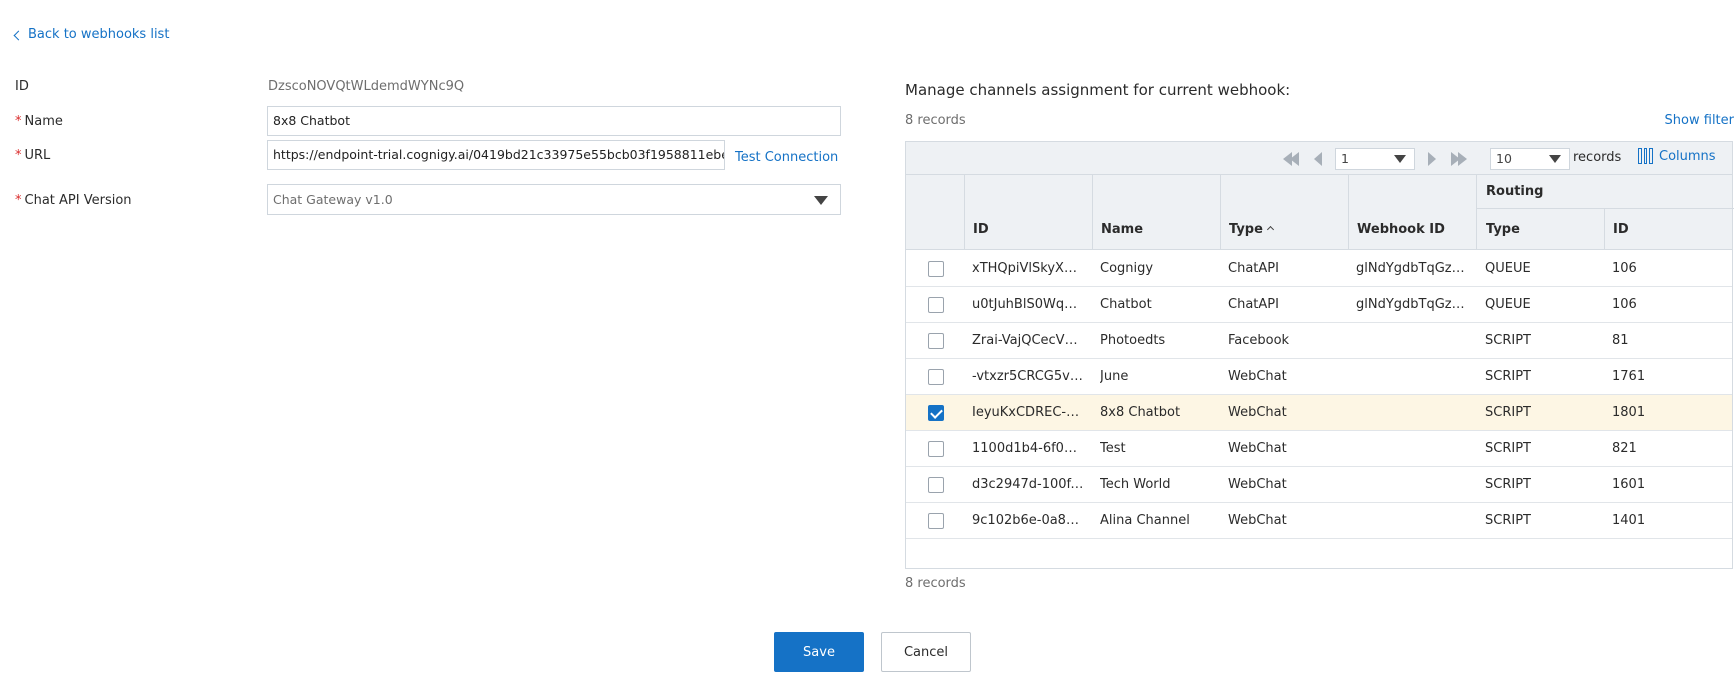 The width and height of the screenshot is (1734, 673). I want to click on chat-api-label-text: Chat API Version, so click(78, 200).